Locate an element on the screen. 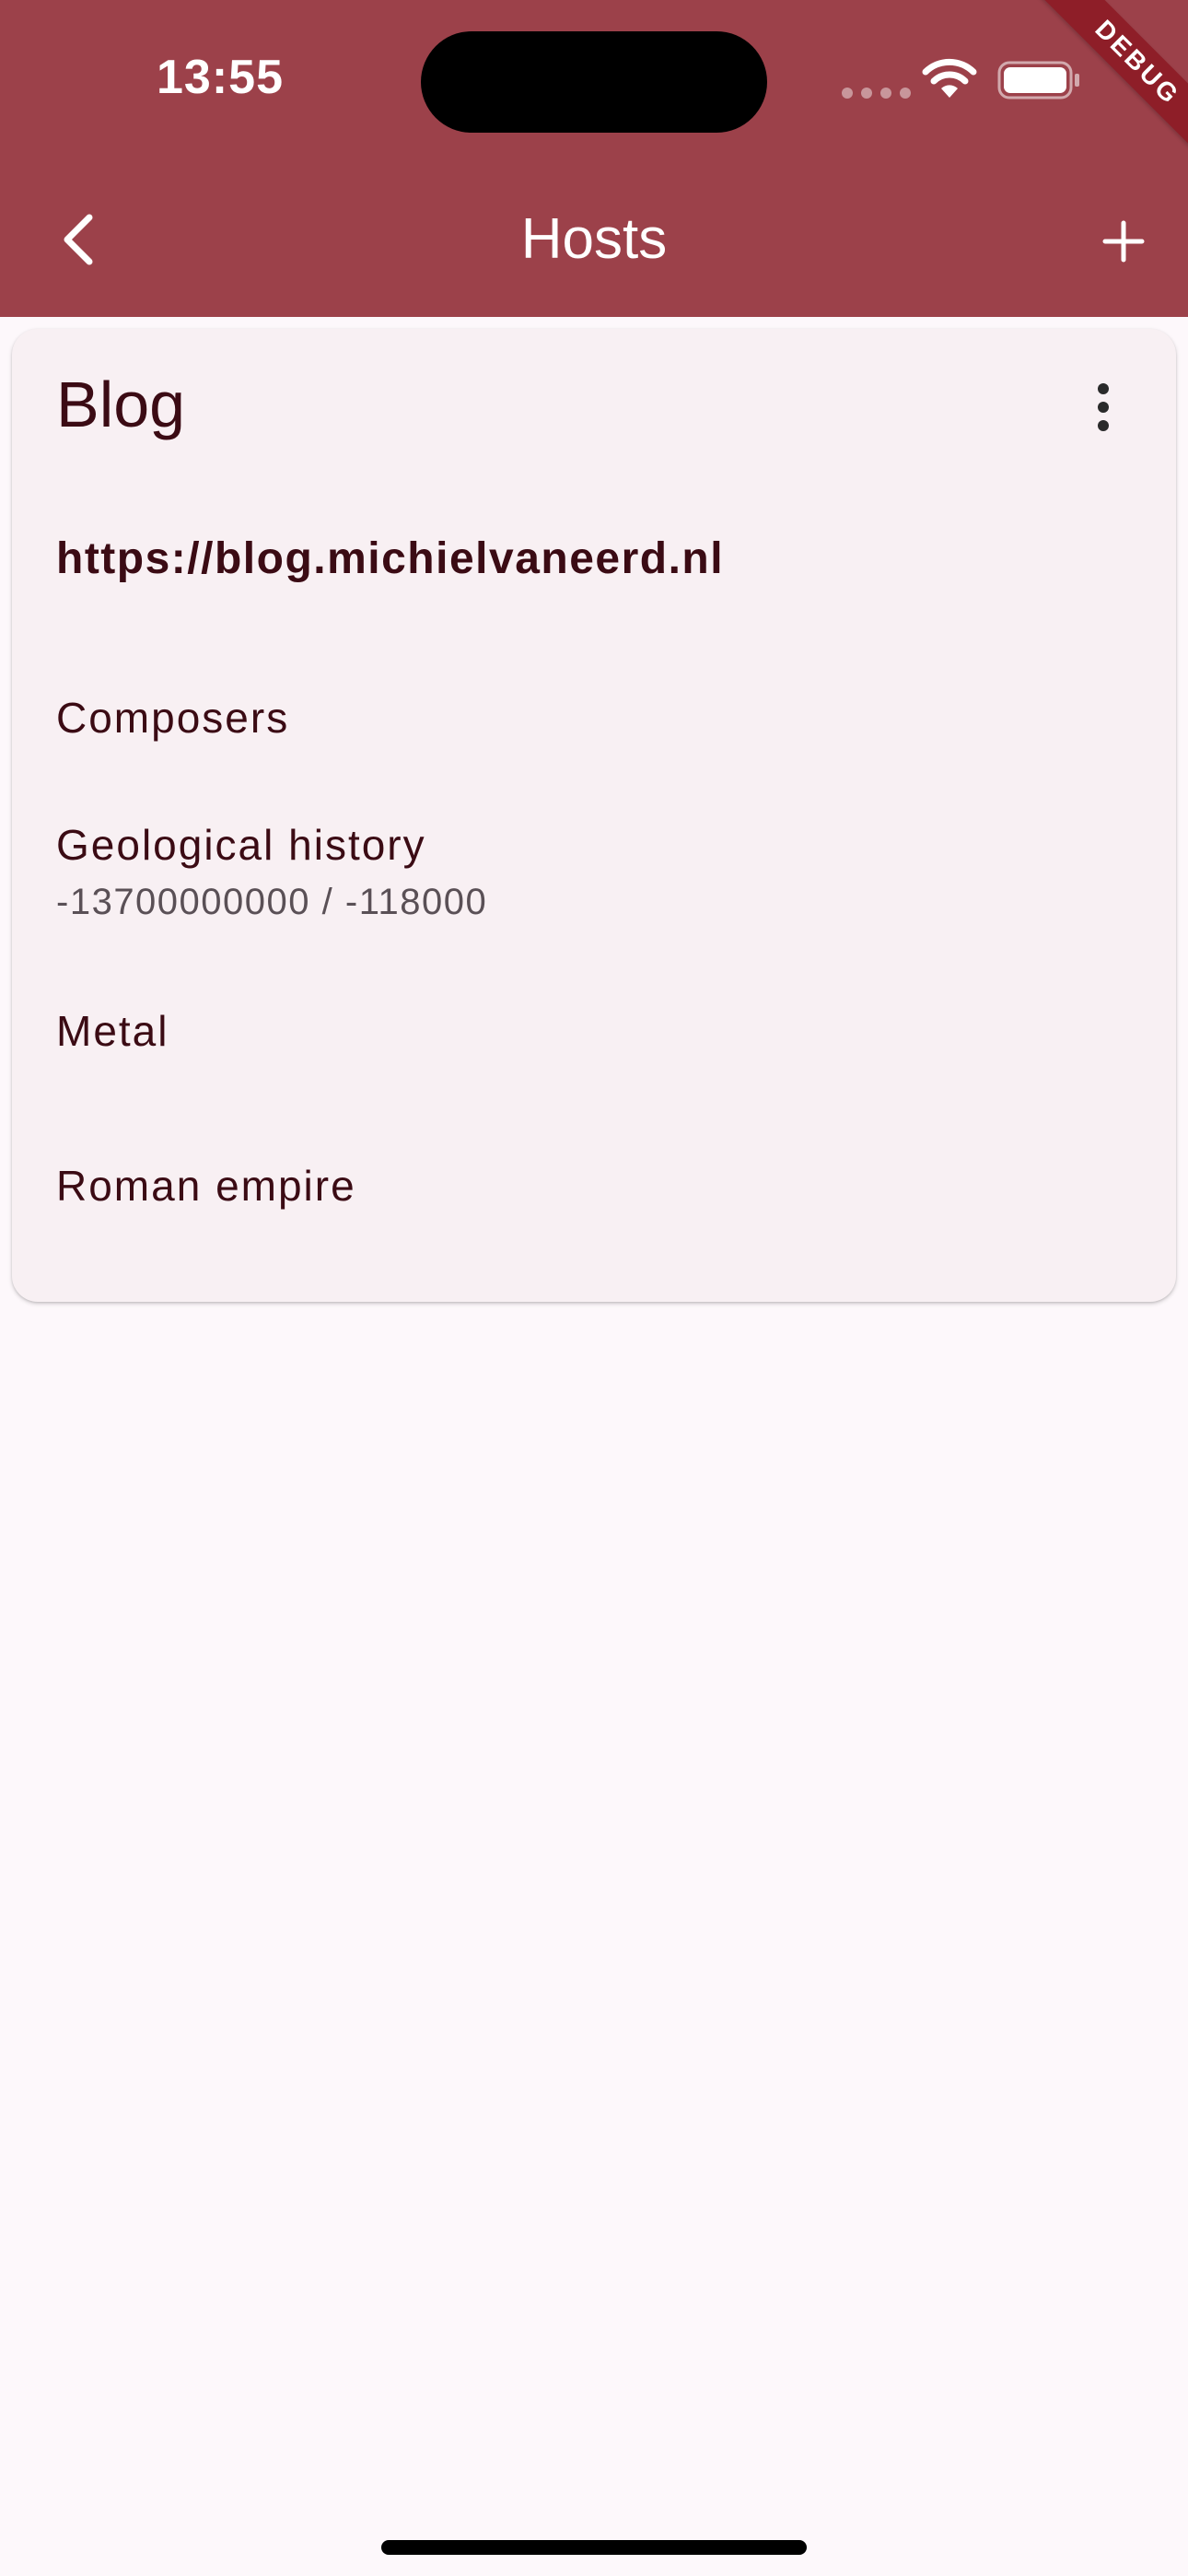 The image size is (1188, 2576). list-item-subtitle: -13700000000 / -118000 is located at coordinates (272, 902).